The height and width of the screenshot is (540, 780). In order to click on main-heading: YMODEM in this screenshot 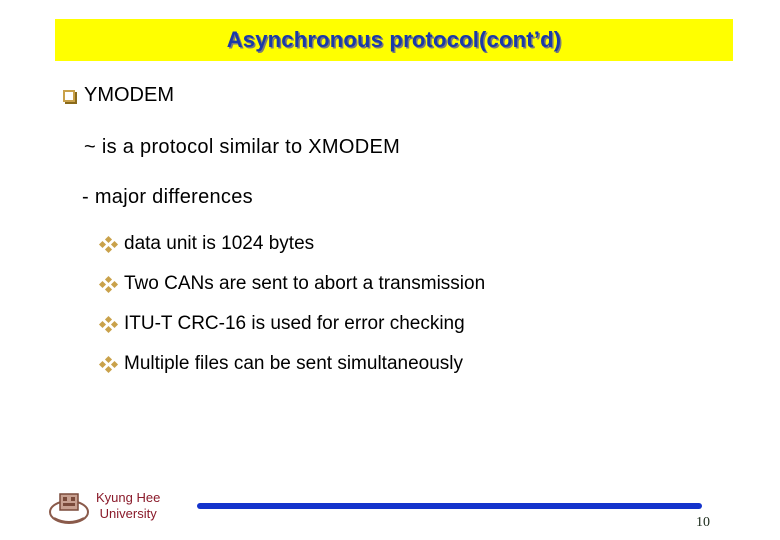, I will do `click(118, 95)`.